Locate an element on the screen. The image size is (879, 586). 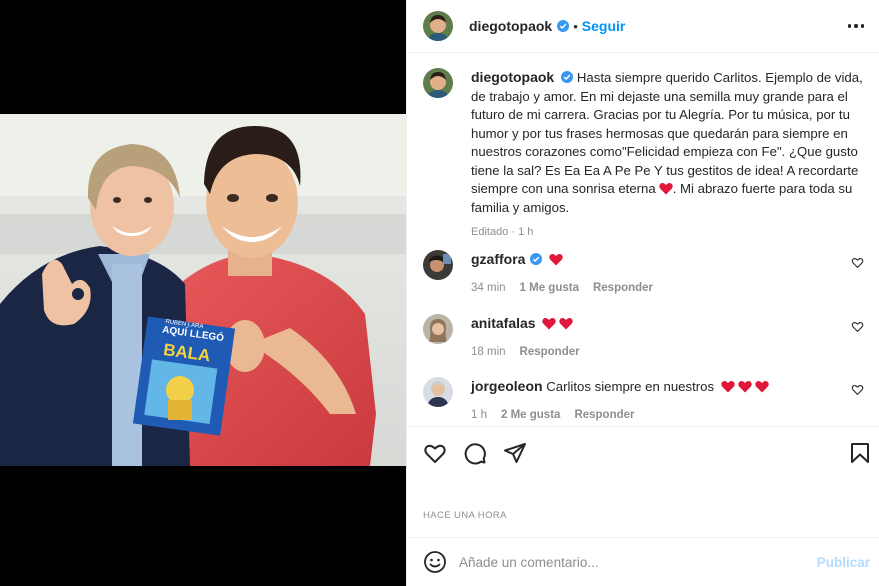
bookmark-icon is located at coordinates (860, 453).